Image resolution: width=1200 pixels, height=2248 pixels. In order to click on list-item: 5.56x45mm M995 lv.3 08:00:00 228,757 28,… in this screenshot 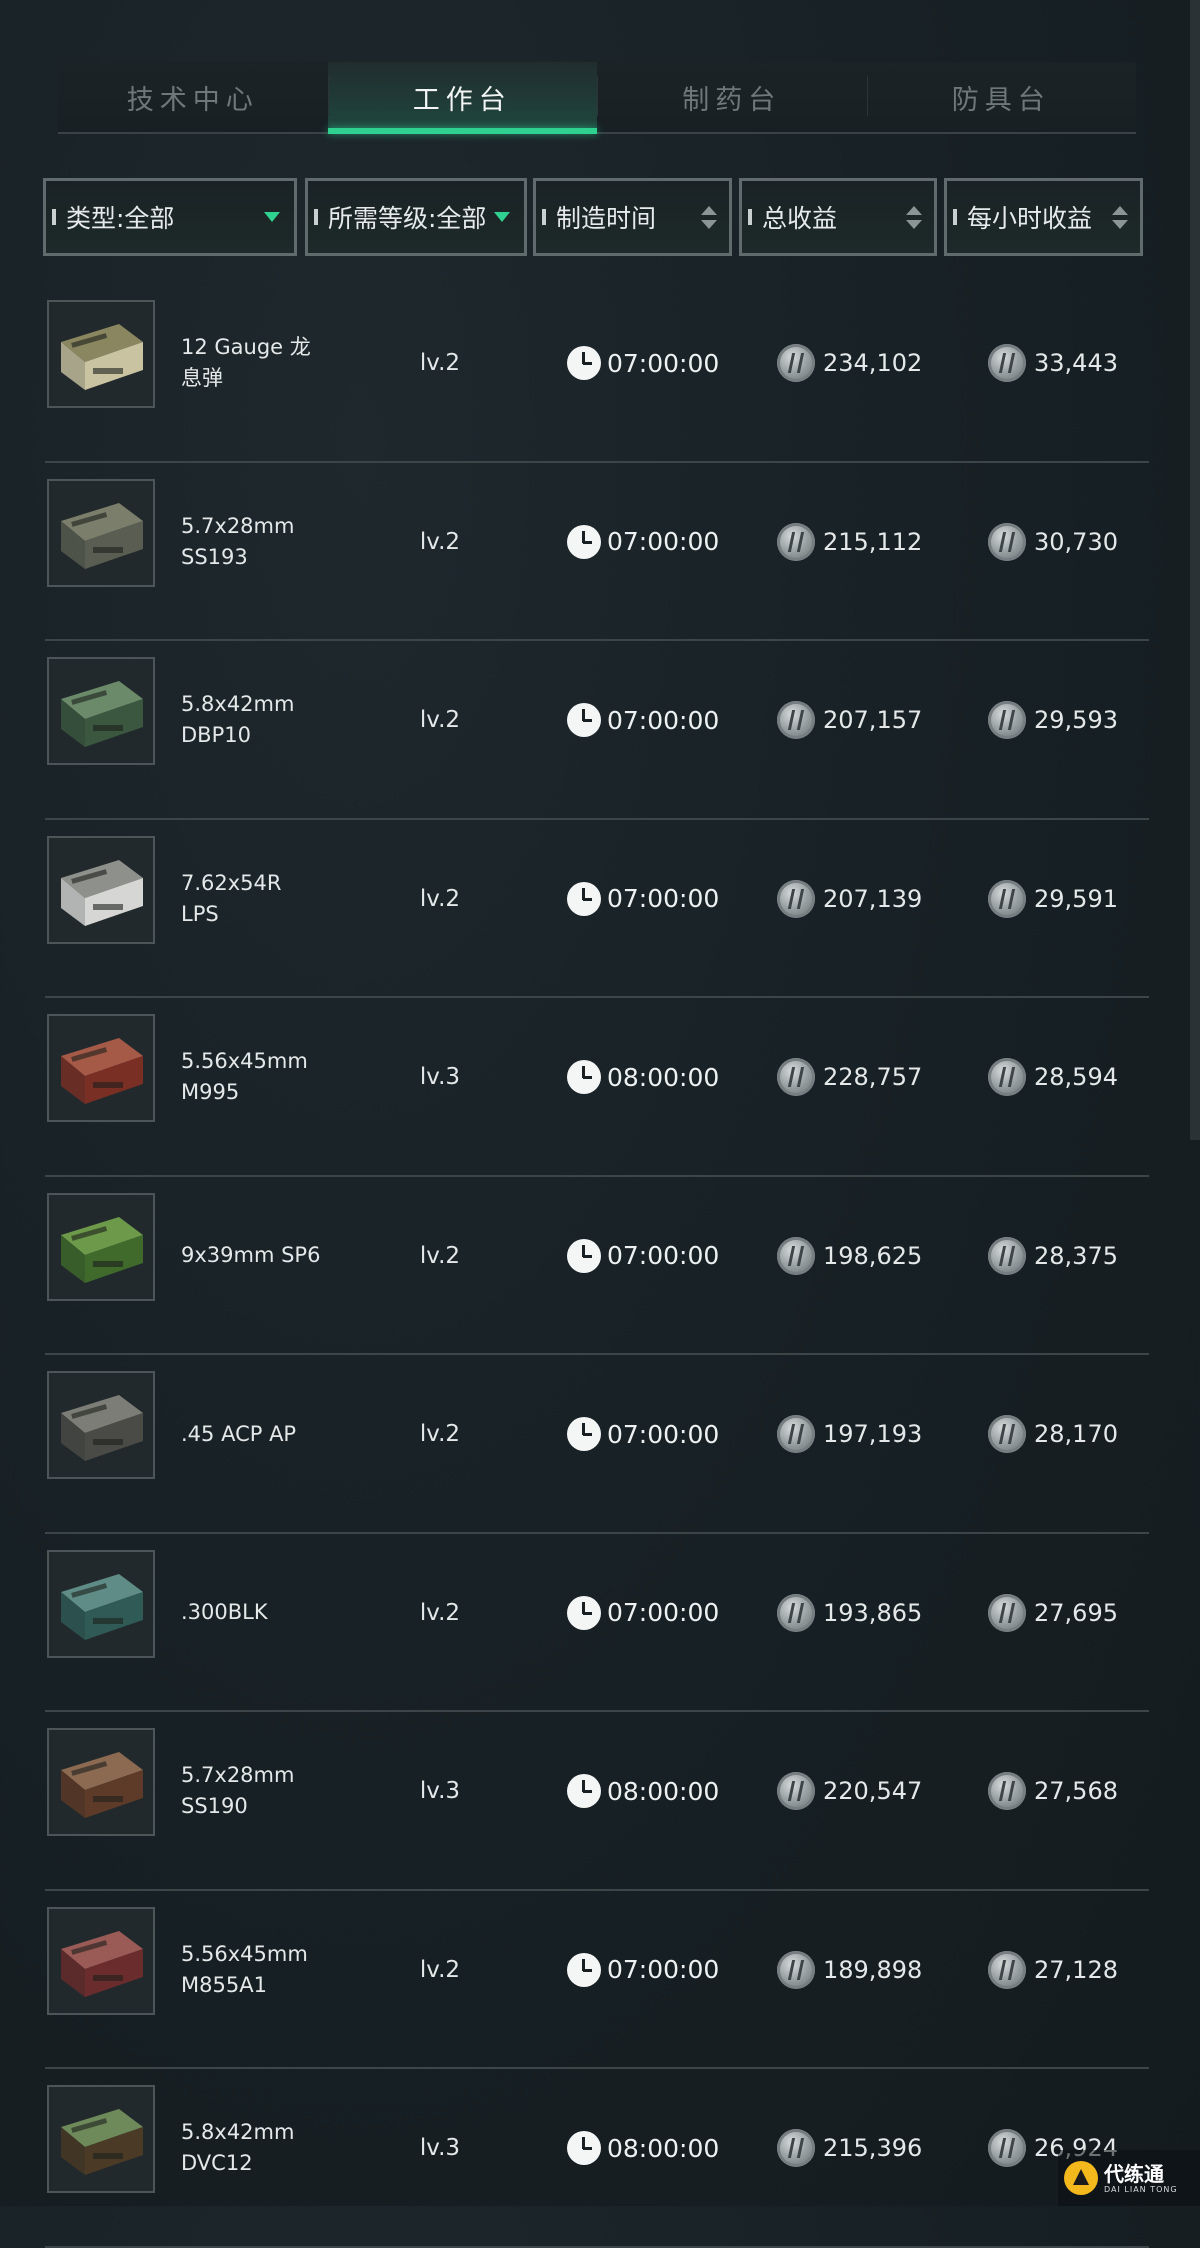, I will do `click(597, 1087)`.